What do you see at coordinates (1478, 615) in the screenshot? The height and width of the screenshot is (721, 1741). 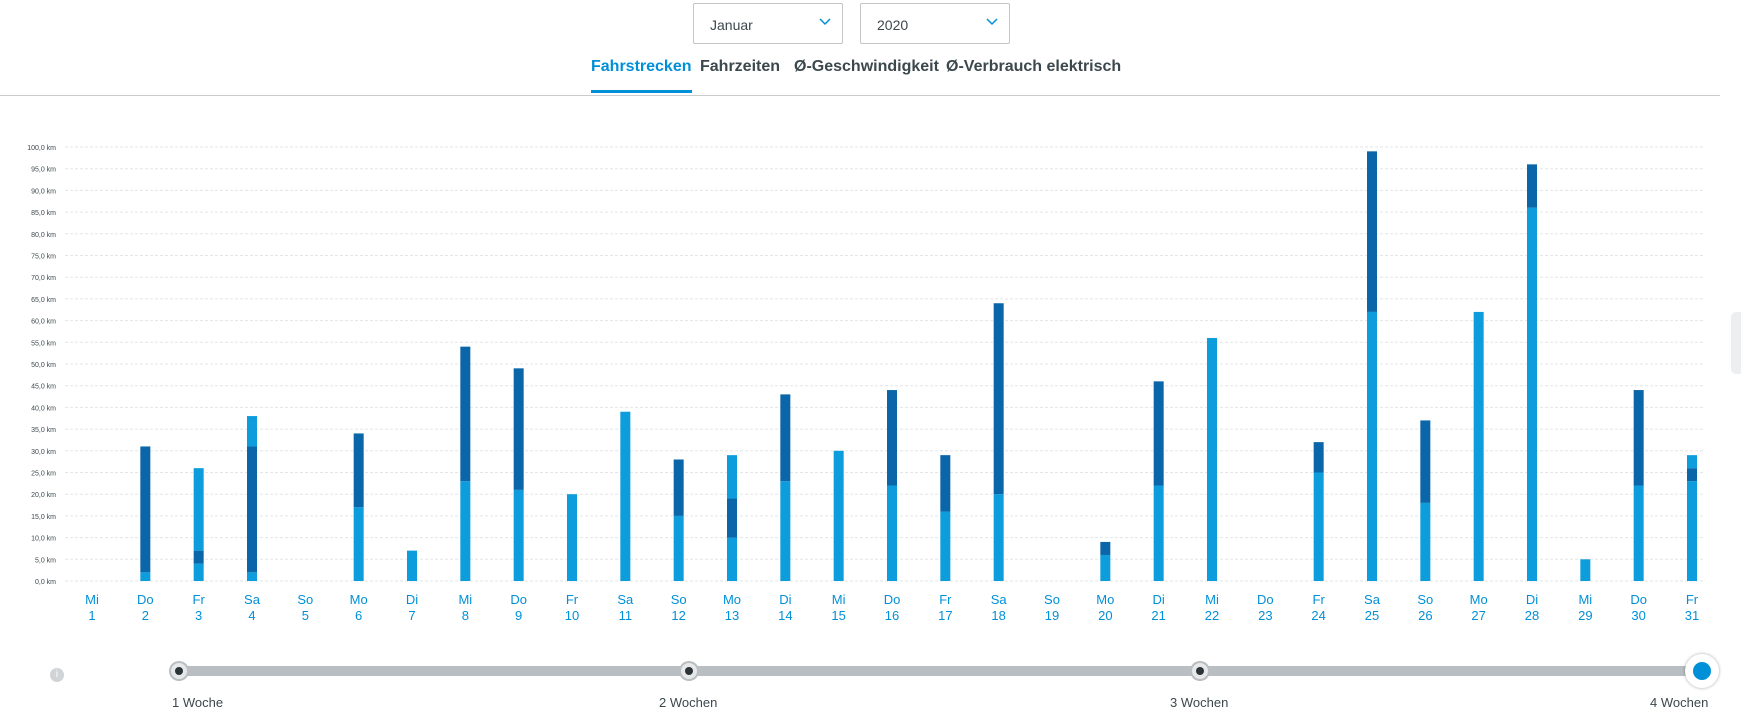 I see `x-tick-day: 27` at bounding box center [1478, 615].